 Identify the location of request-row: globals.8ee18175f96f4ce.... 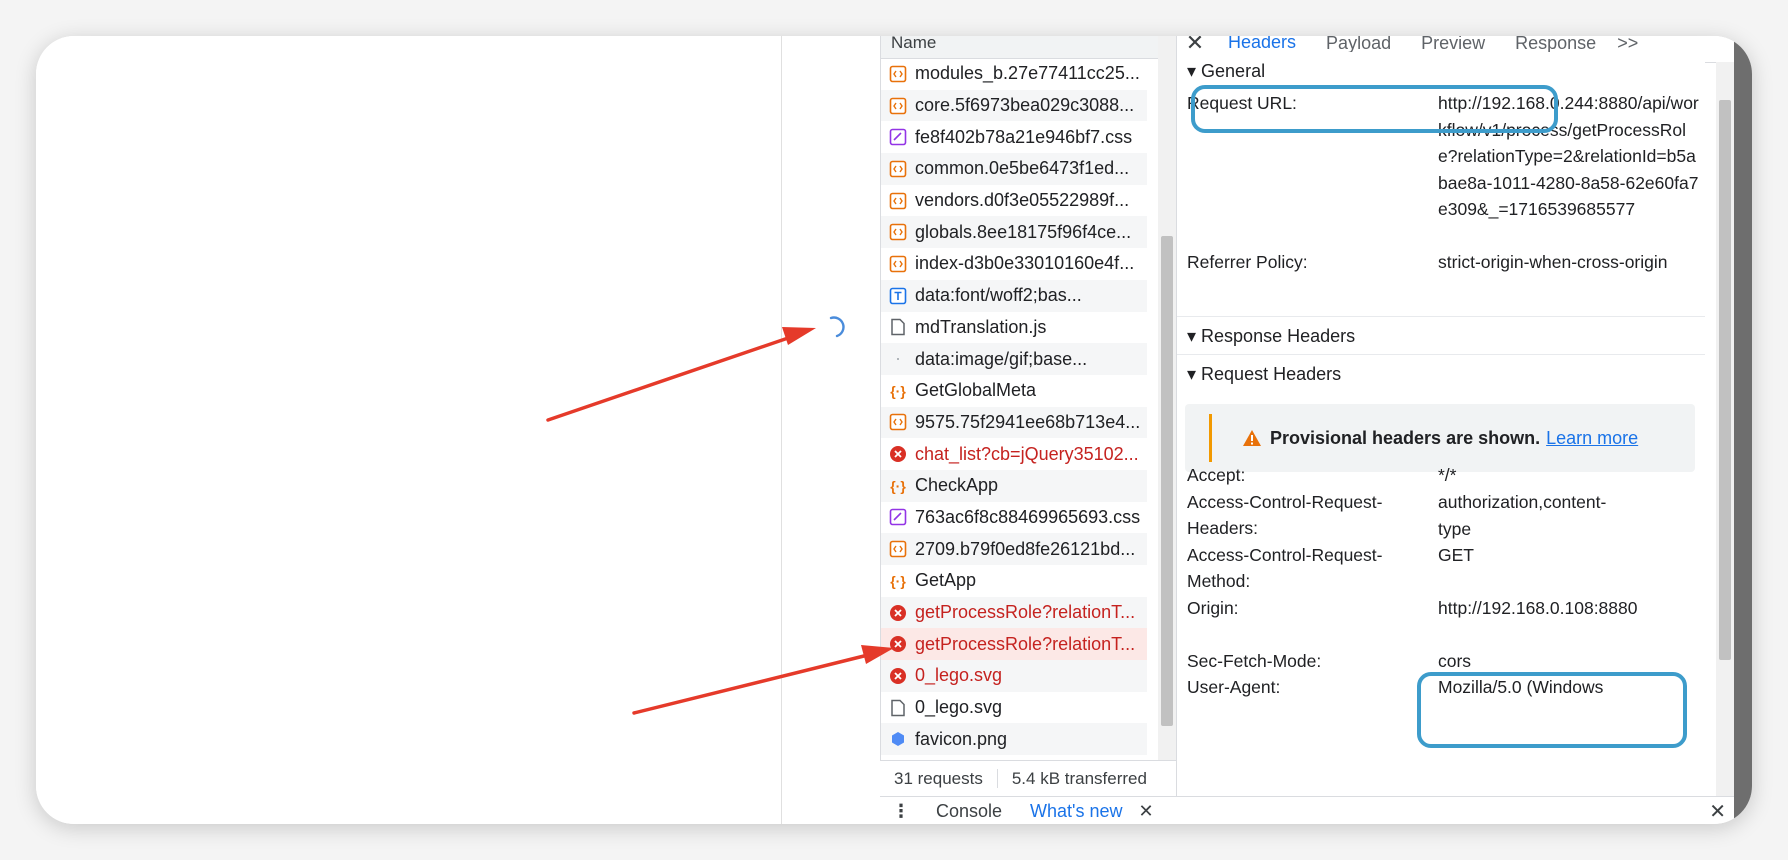
(1014, 232).